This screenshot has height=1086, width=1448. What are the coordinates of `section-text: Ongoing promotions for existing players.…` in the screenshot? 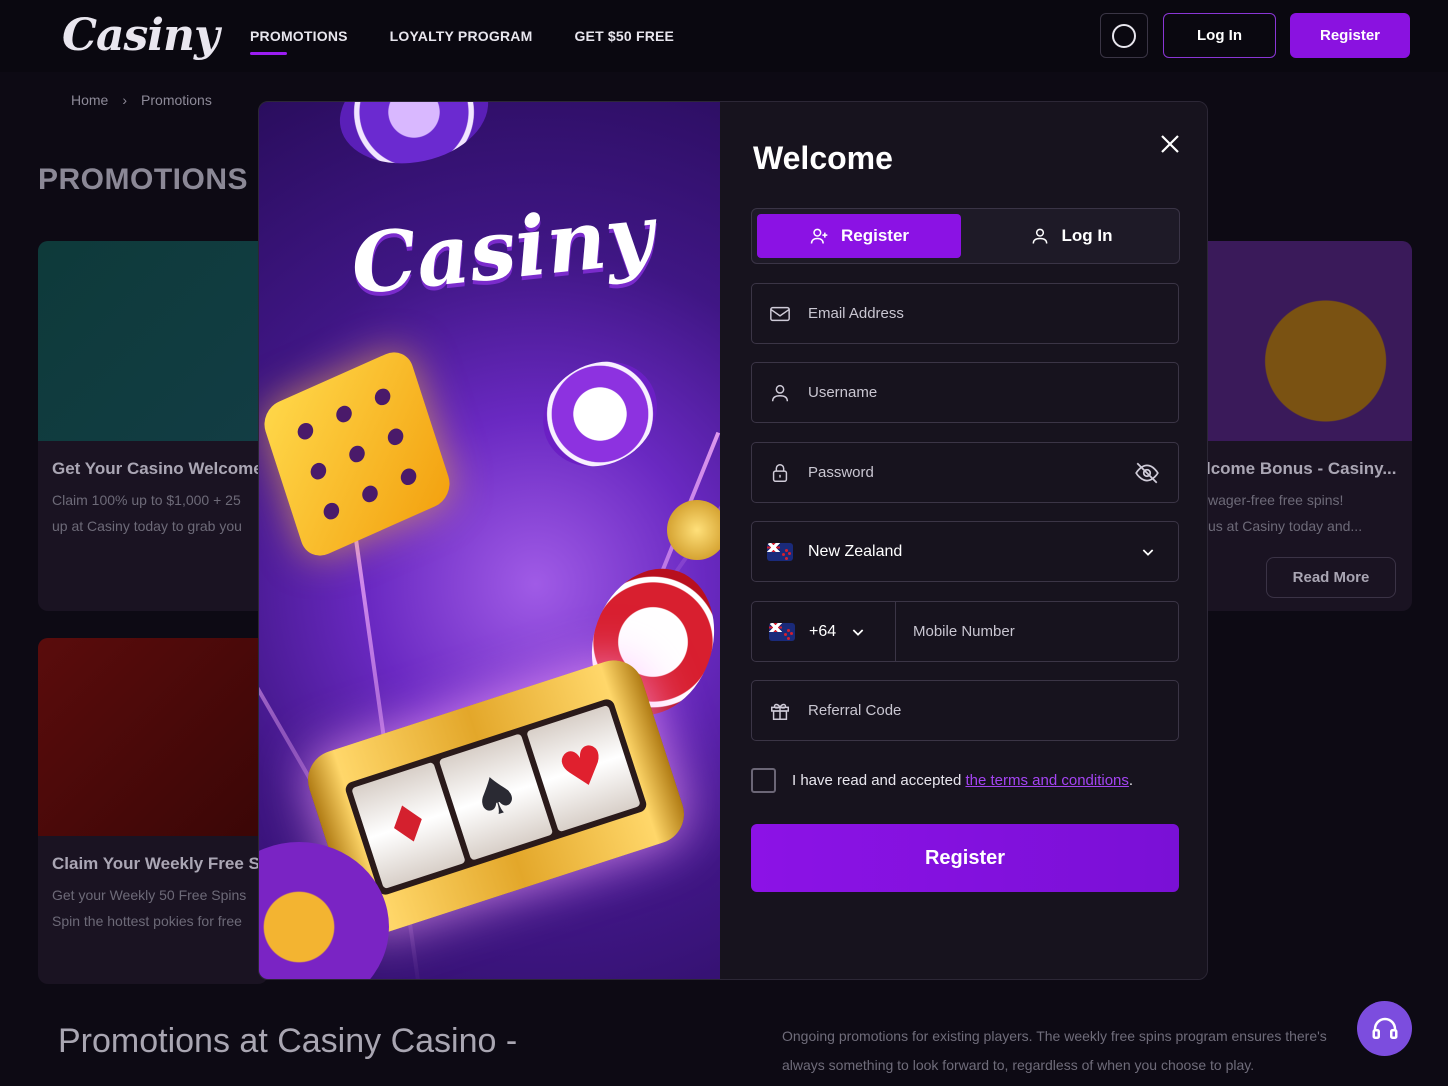 It's located at (1054, 1050).